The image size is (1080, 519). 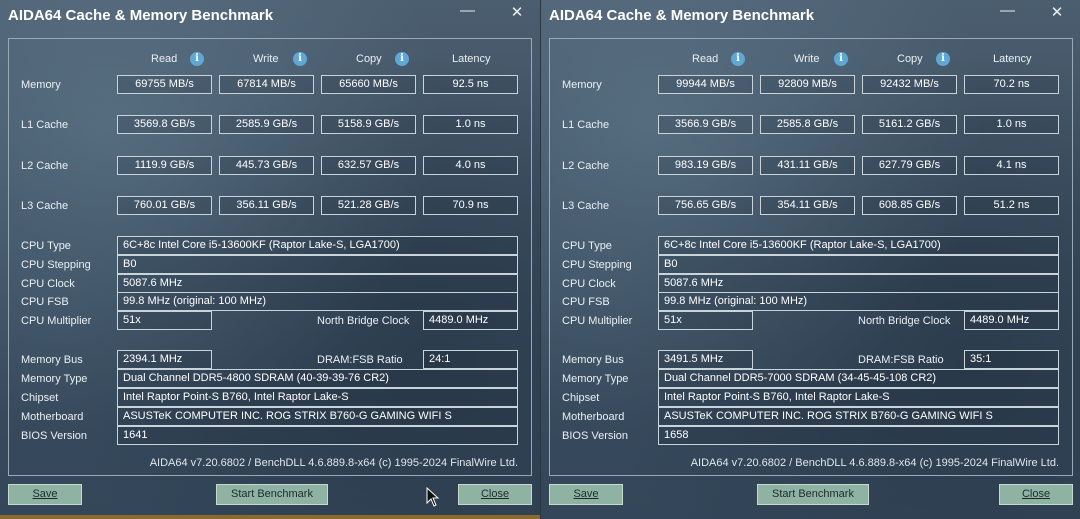 What do you see at coordinates (270, 517) in the screenshot?
I see `taskbar-strip` at bounding box center [270, 517].